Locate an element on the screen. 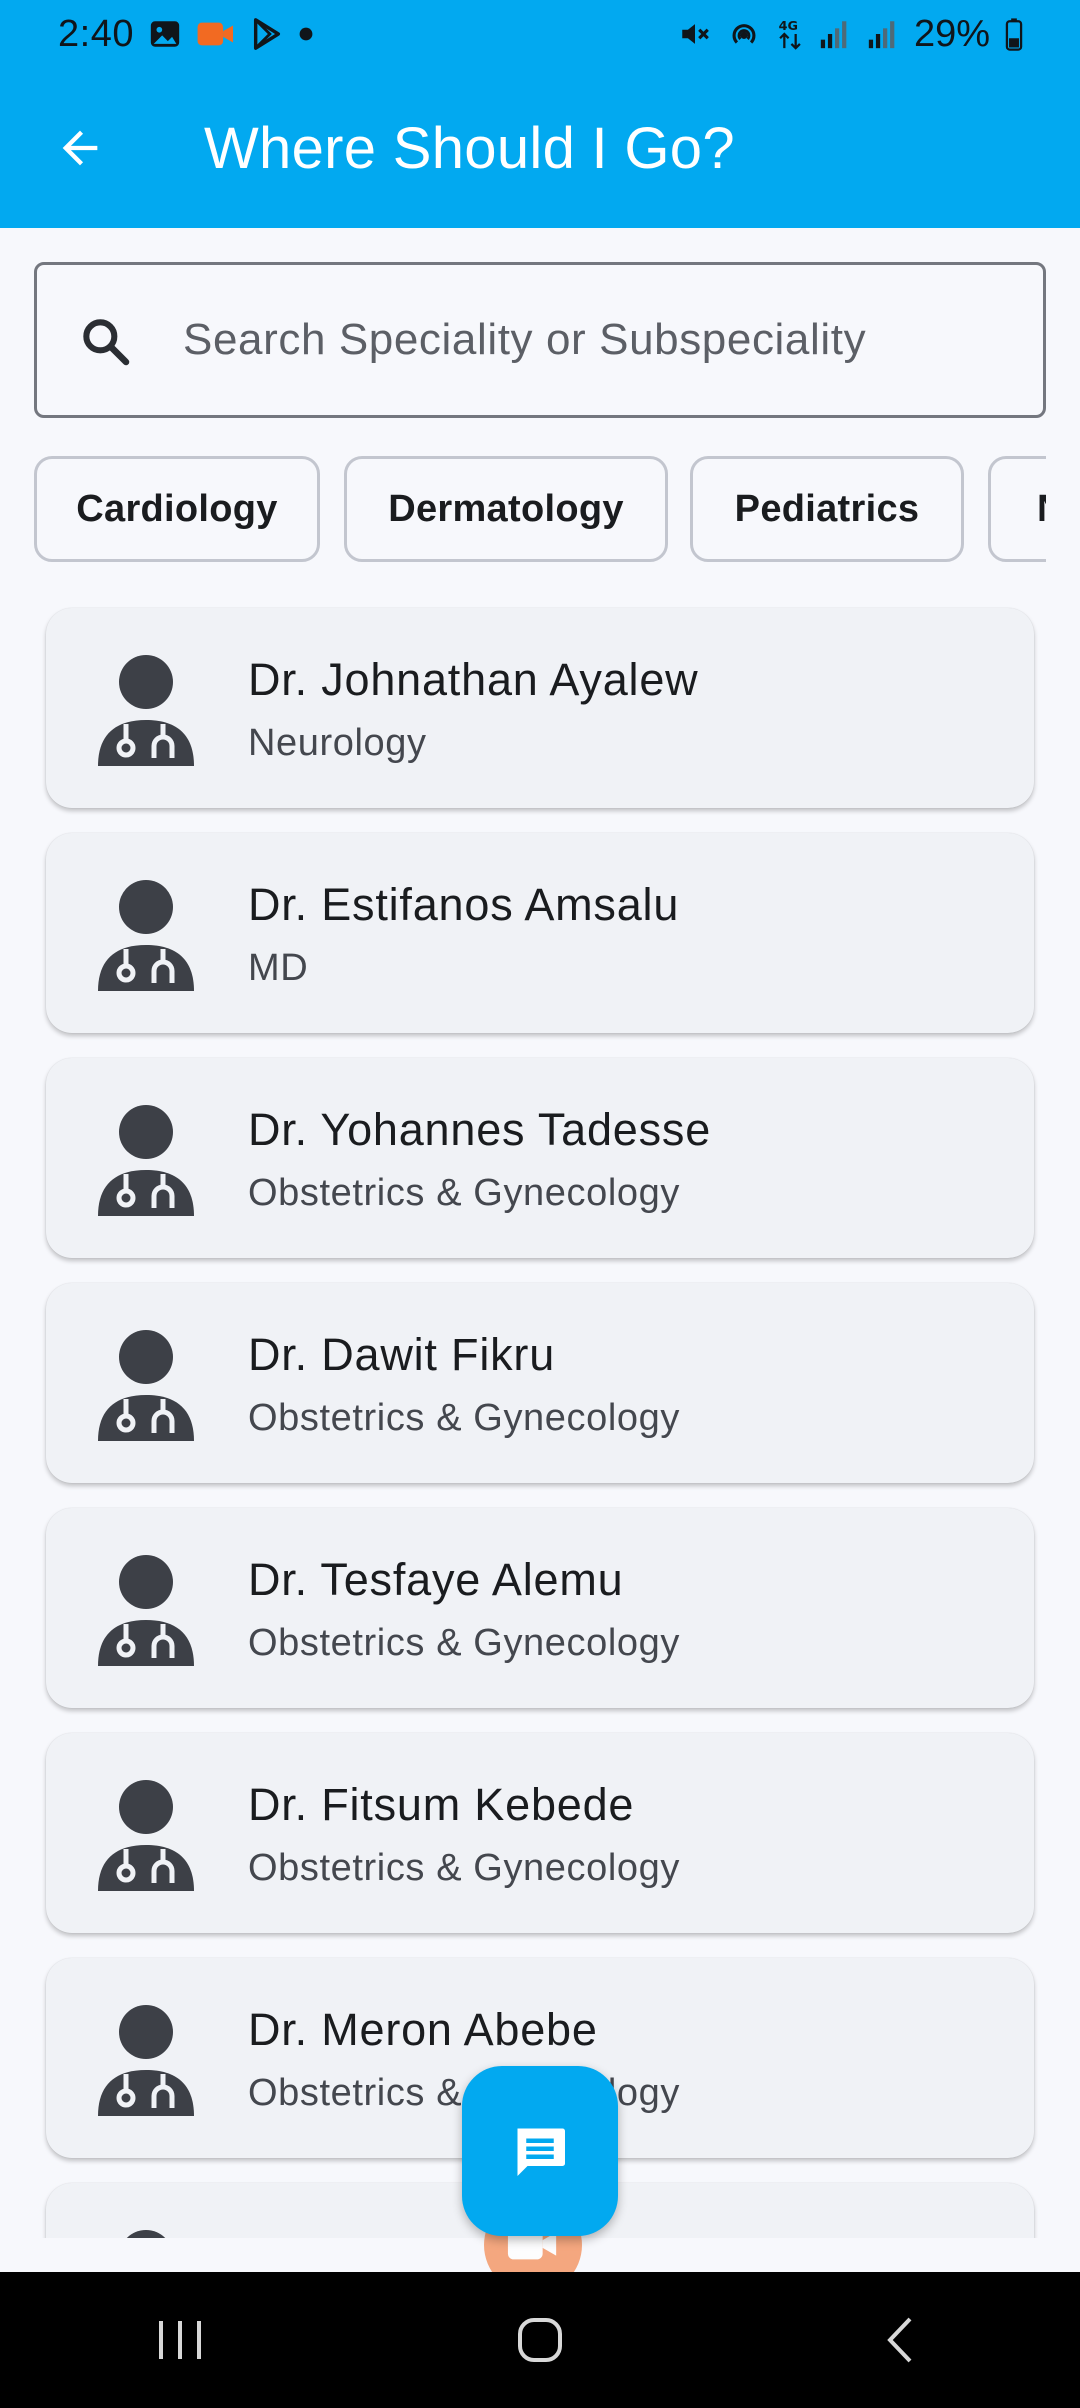  network-4g-icon: 4G is located at coordinates (790, 34).